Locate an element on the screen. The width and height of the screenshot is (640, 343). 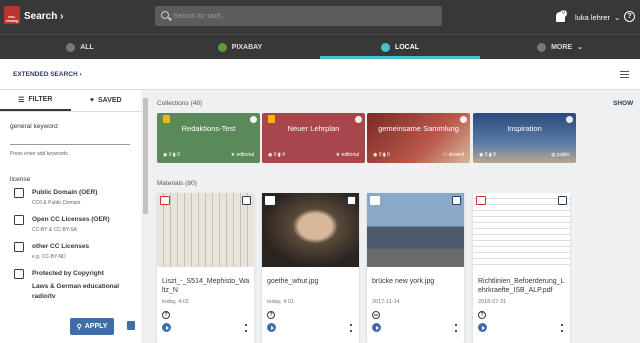
collection-counts: ◉ 0 ▮ 4 is located at coordinates (276, 155).